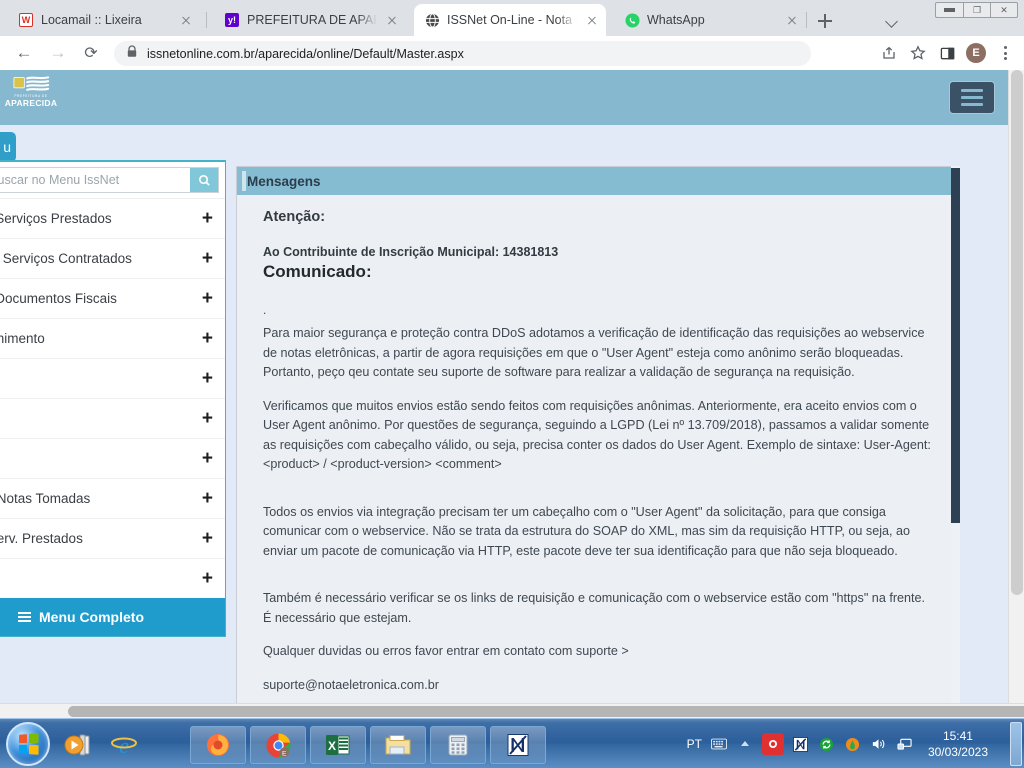 The image size is (1024, 768). I want to click on flag-graphic, so click(31, 83).